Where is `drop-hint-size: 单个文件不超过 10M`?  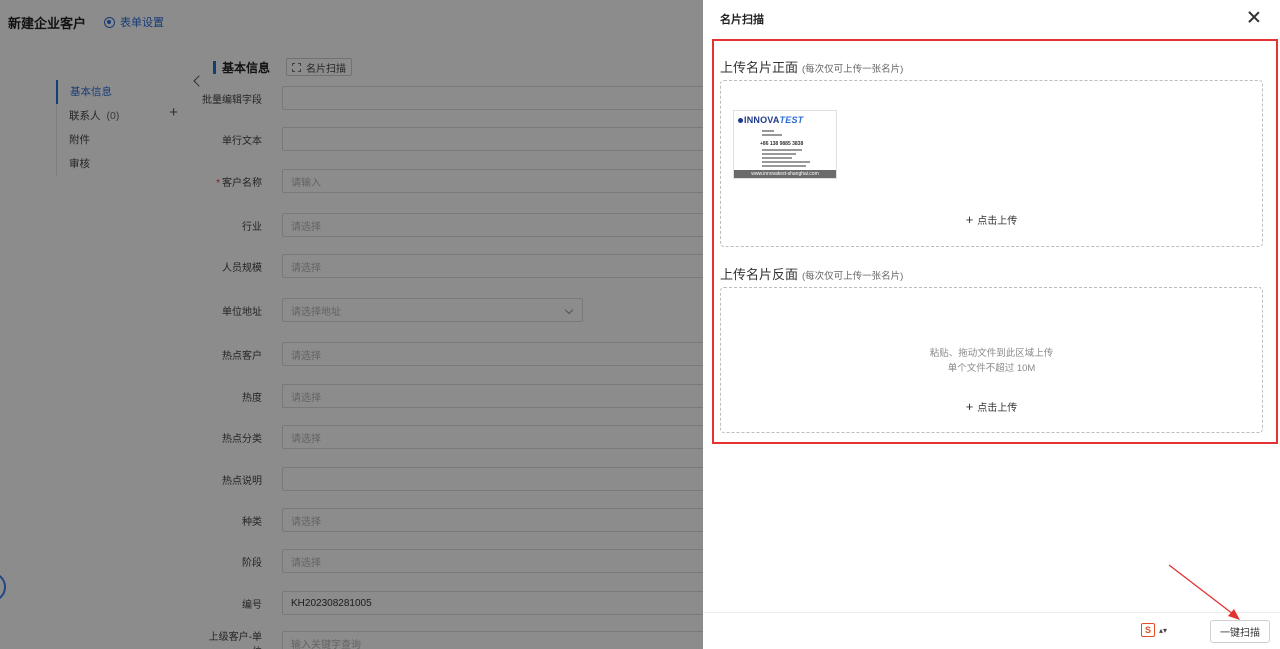
drop-hint-size: 单个文件不超过 10M is located at coordinates (991, 368).